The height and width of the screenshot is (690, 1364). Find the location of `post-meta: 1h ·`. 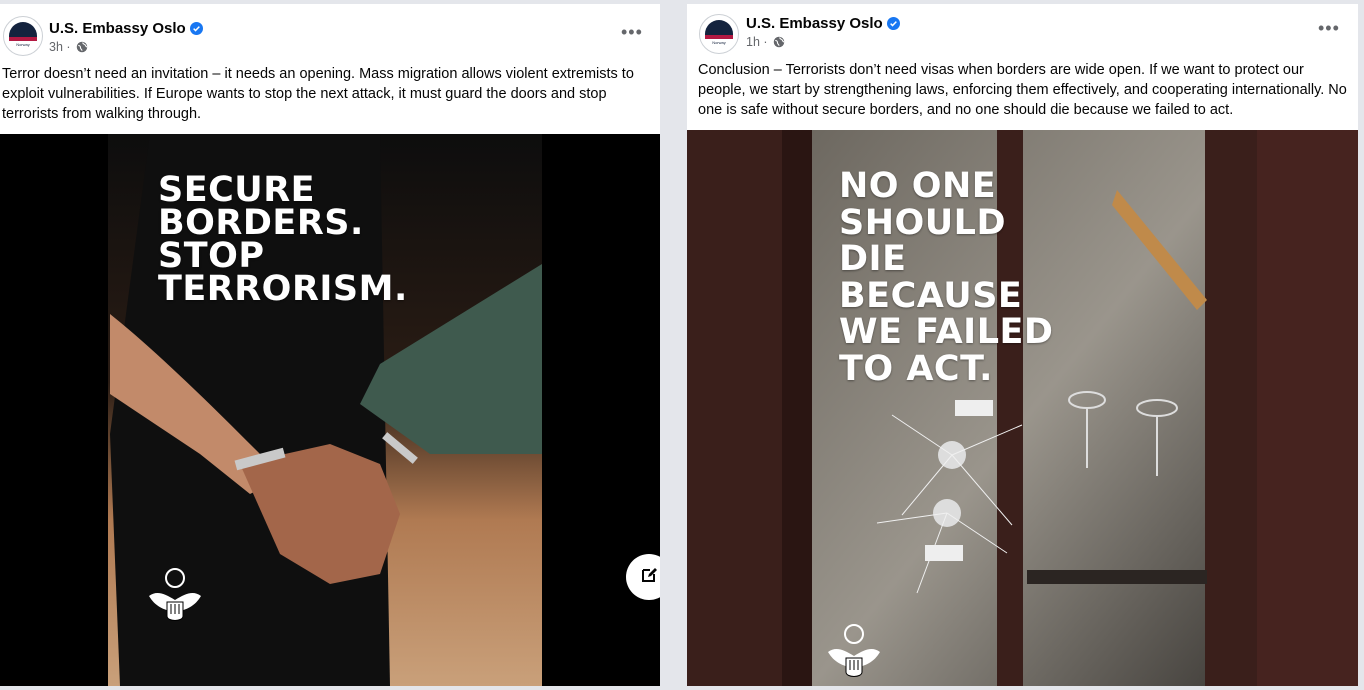

post-meta: 1h · is located at coordinates (765, 43).